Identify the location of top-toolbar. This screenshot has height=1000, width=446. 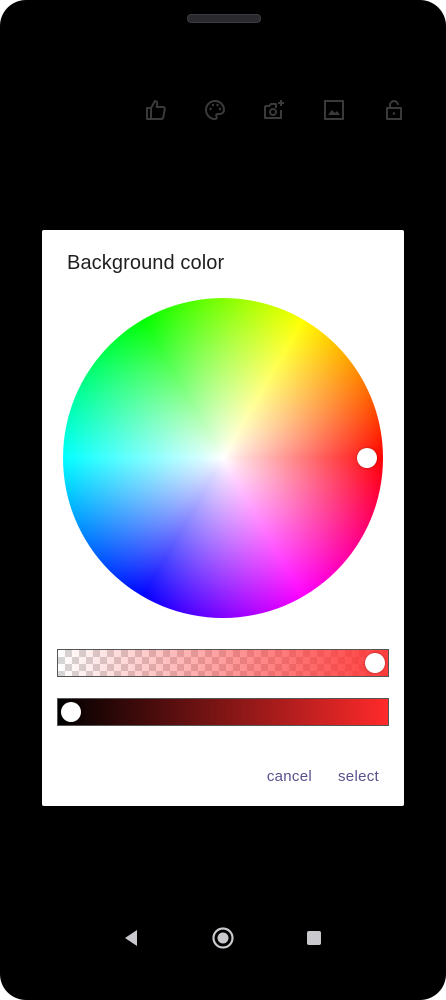
(223, 111).